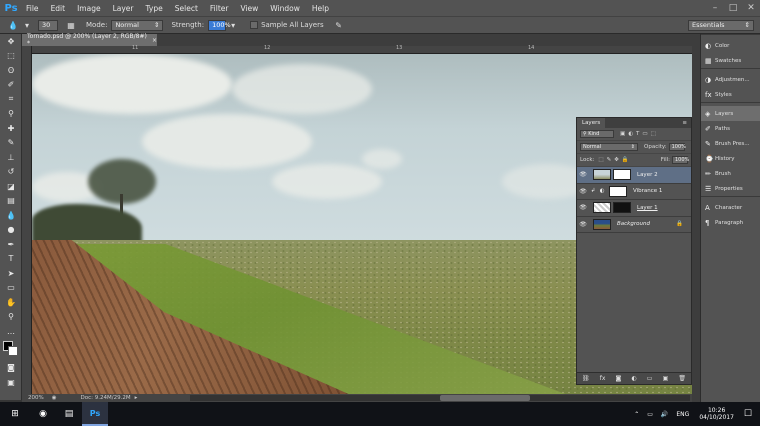 Image resolution: width=760 pixels, height=426 pixels. Describe the element at coordinates (219, 8) in the screenshot. I see `menu-filter: Filter` at that location.